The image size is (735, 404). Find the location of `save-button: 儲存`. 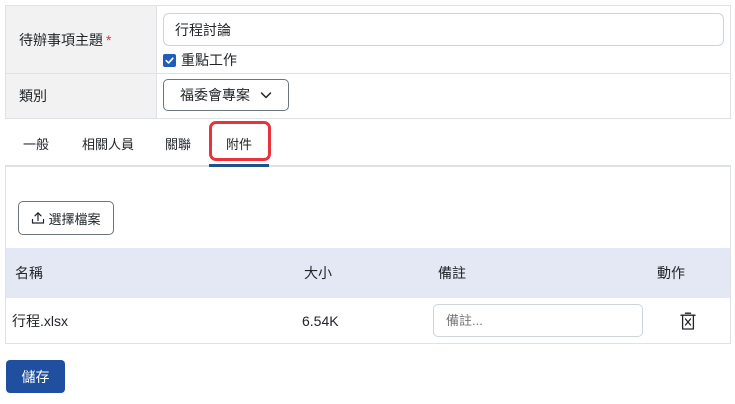

save-button: 儲存 is located at coordinates (35, 376).